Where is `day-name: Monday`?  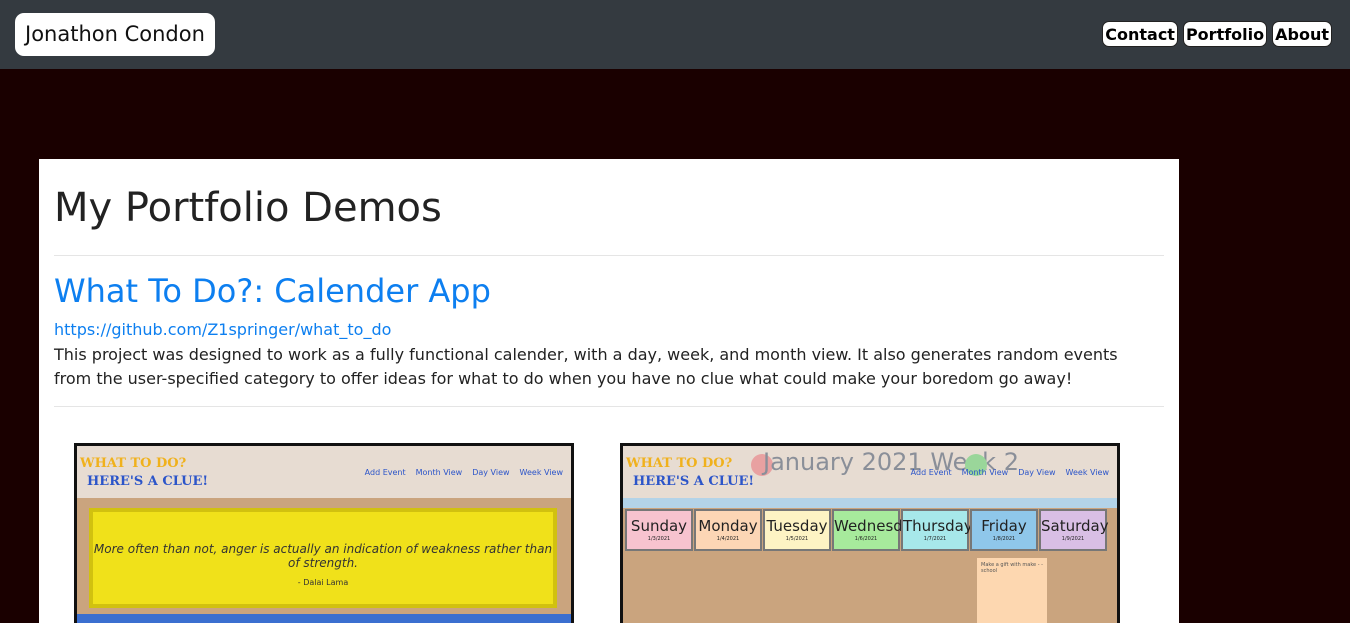
day-name: Monday is located at coordinates (728, 526).